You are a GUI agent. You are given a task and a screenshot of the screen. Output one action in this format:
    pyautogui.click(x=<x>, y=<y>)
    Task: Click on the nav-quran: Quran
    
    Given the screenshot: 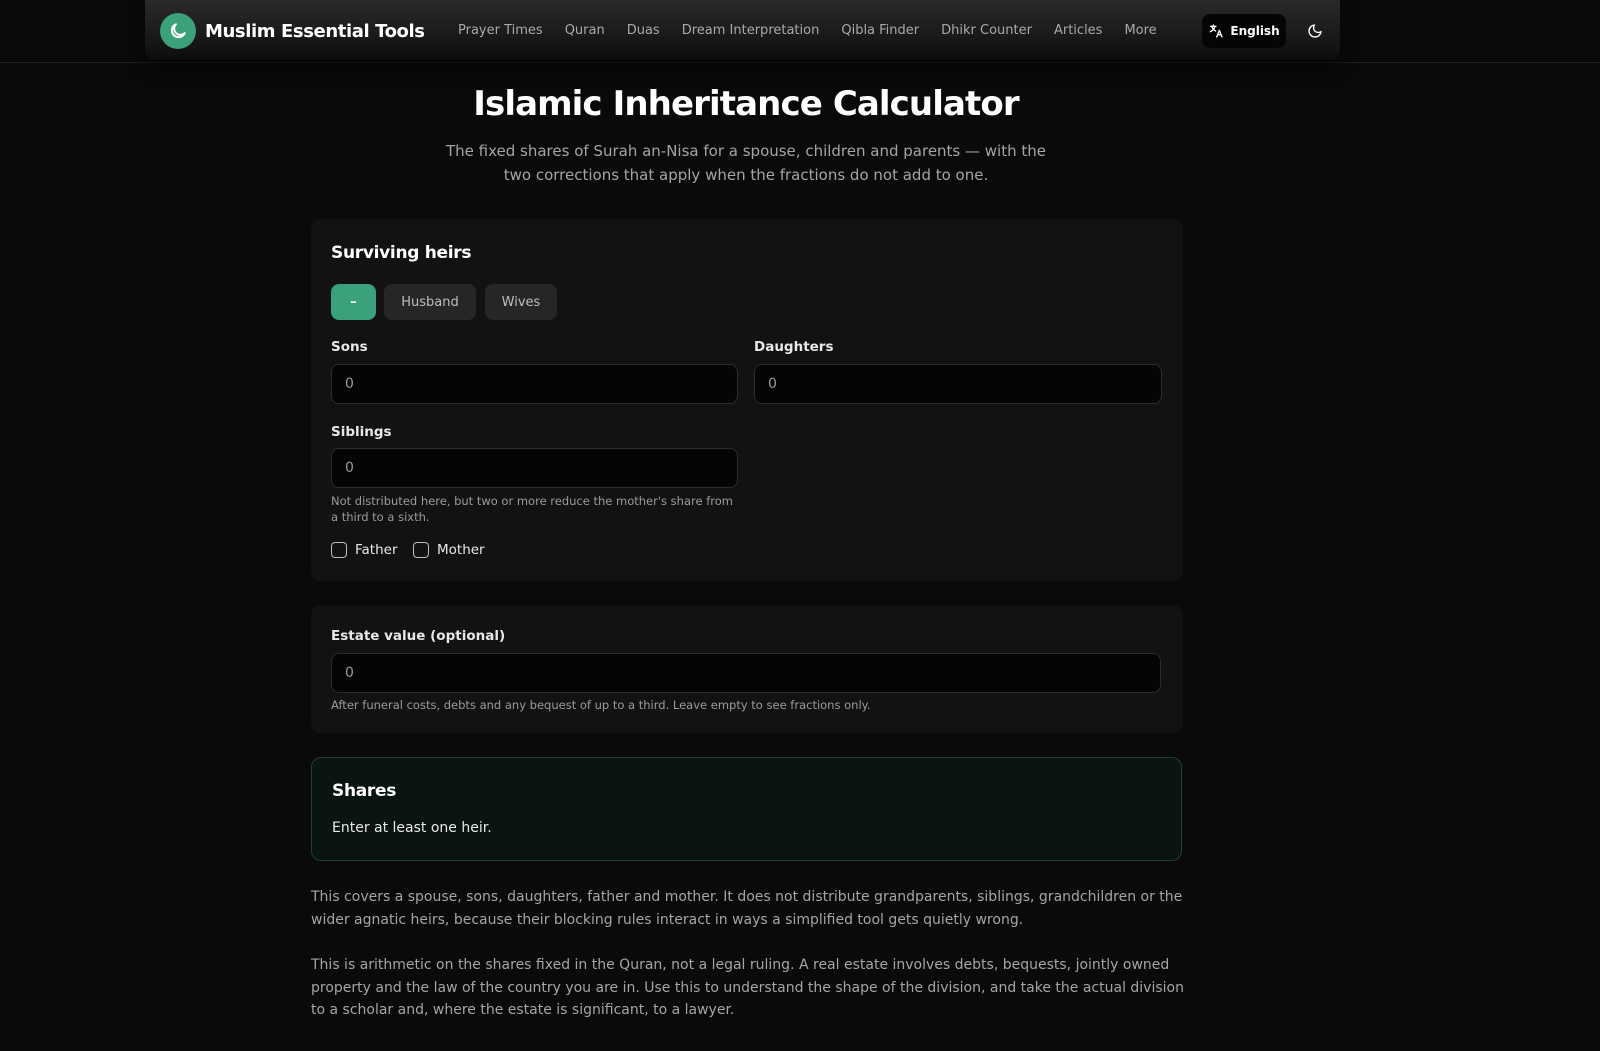 What is the action you would take?
    pyautogui.click(x=585, y=31)
    